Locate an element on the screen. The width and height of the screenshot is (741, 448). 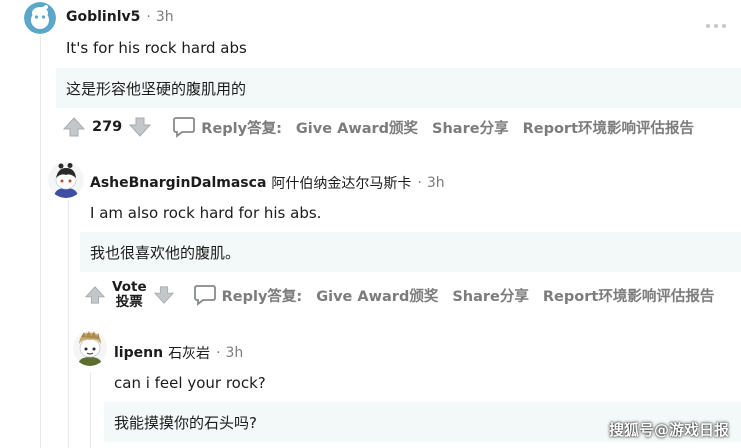
thread-line-level1 is located at coordinates (40, 242).